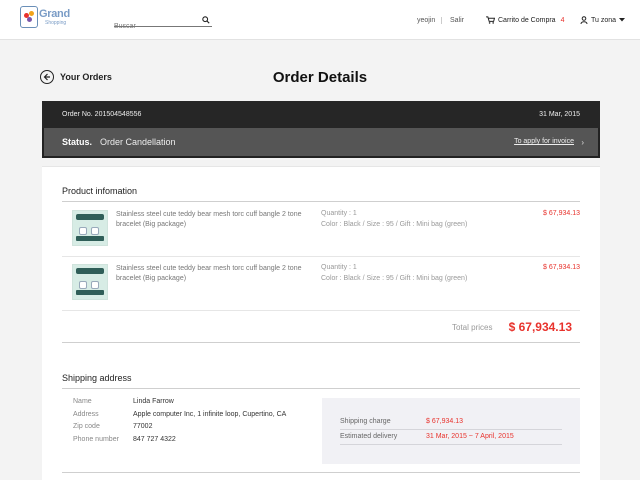  I want to click on zip-label: Zip code, so click(86, 426).